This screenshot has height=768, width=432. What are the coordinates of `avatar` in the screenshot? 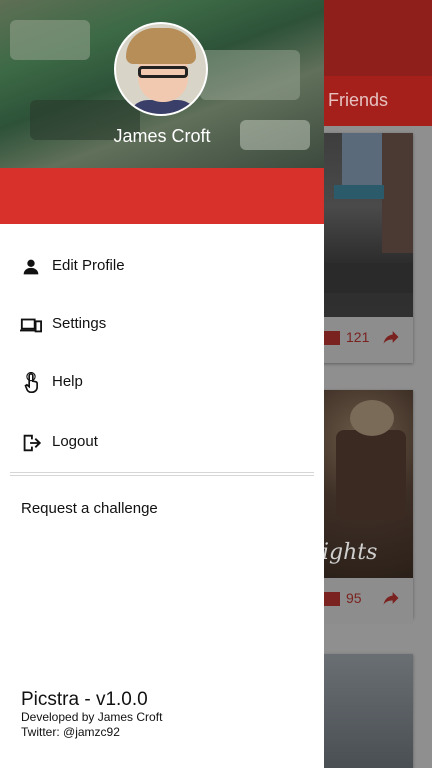 It's located at (161, 69).